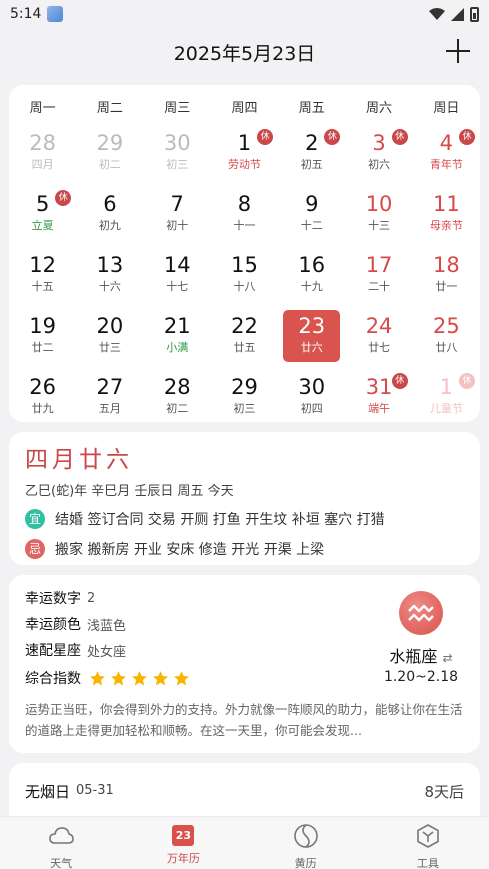  I want to click on calendar-day: 11 母亲节, so click(446, 218).